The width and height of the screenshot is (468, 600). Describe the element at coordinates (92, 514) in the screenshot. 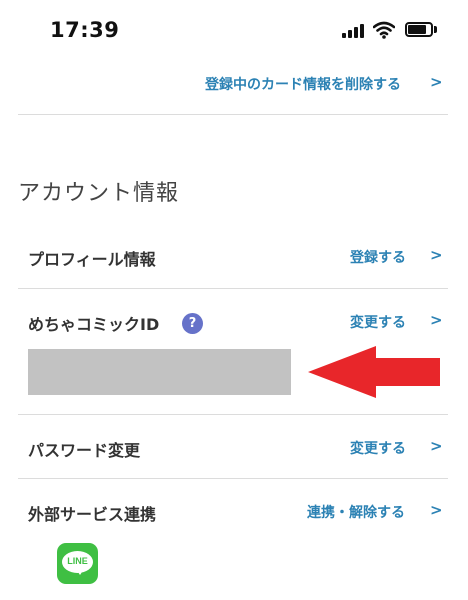

I see `external-services-label: 外部サービス連携` at that location.